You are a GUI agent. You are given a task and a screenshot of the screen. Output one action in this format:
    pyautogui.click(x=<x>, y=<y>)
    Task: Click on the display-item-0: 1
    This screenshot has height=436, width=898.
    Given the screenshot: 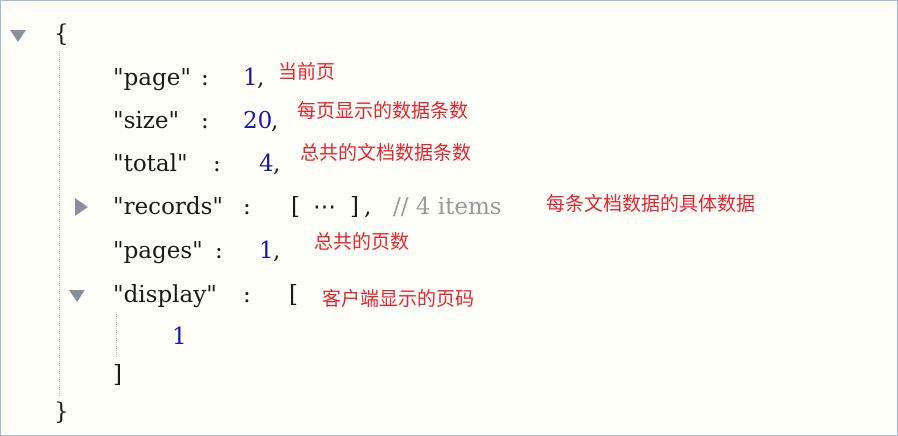 What is the action you would take?
    pyautogui.click(x=179, y=337)
    